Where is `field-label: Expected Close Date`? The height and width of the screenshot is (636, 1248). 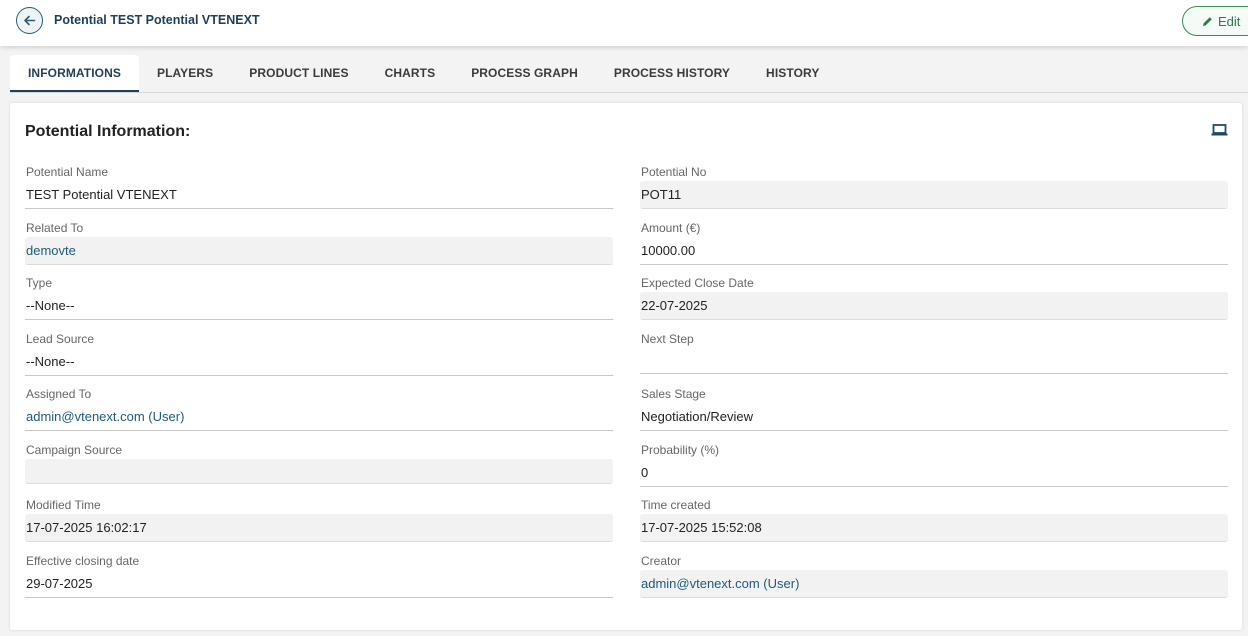 field-label: Expected Close Date is located at coordinates (697, 283).